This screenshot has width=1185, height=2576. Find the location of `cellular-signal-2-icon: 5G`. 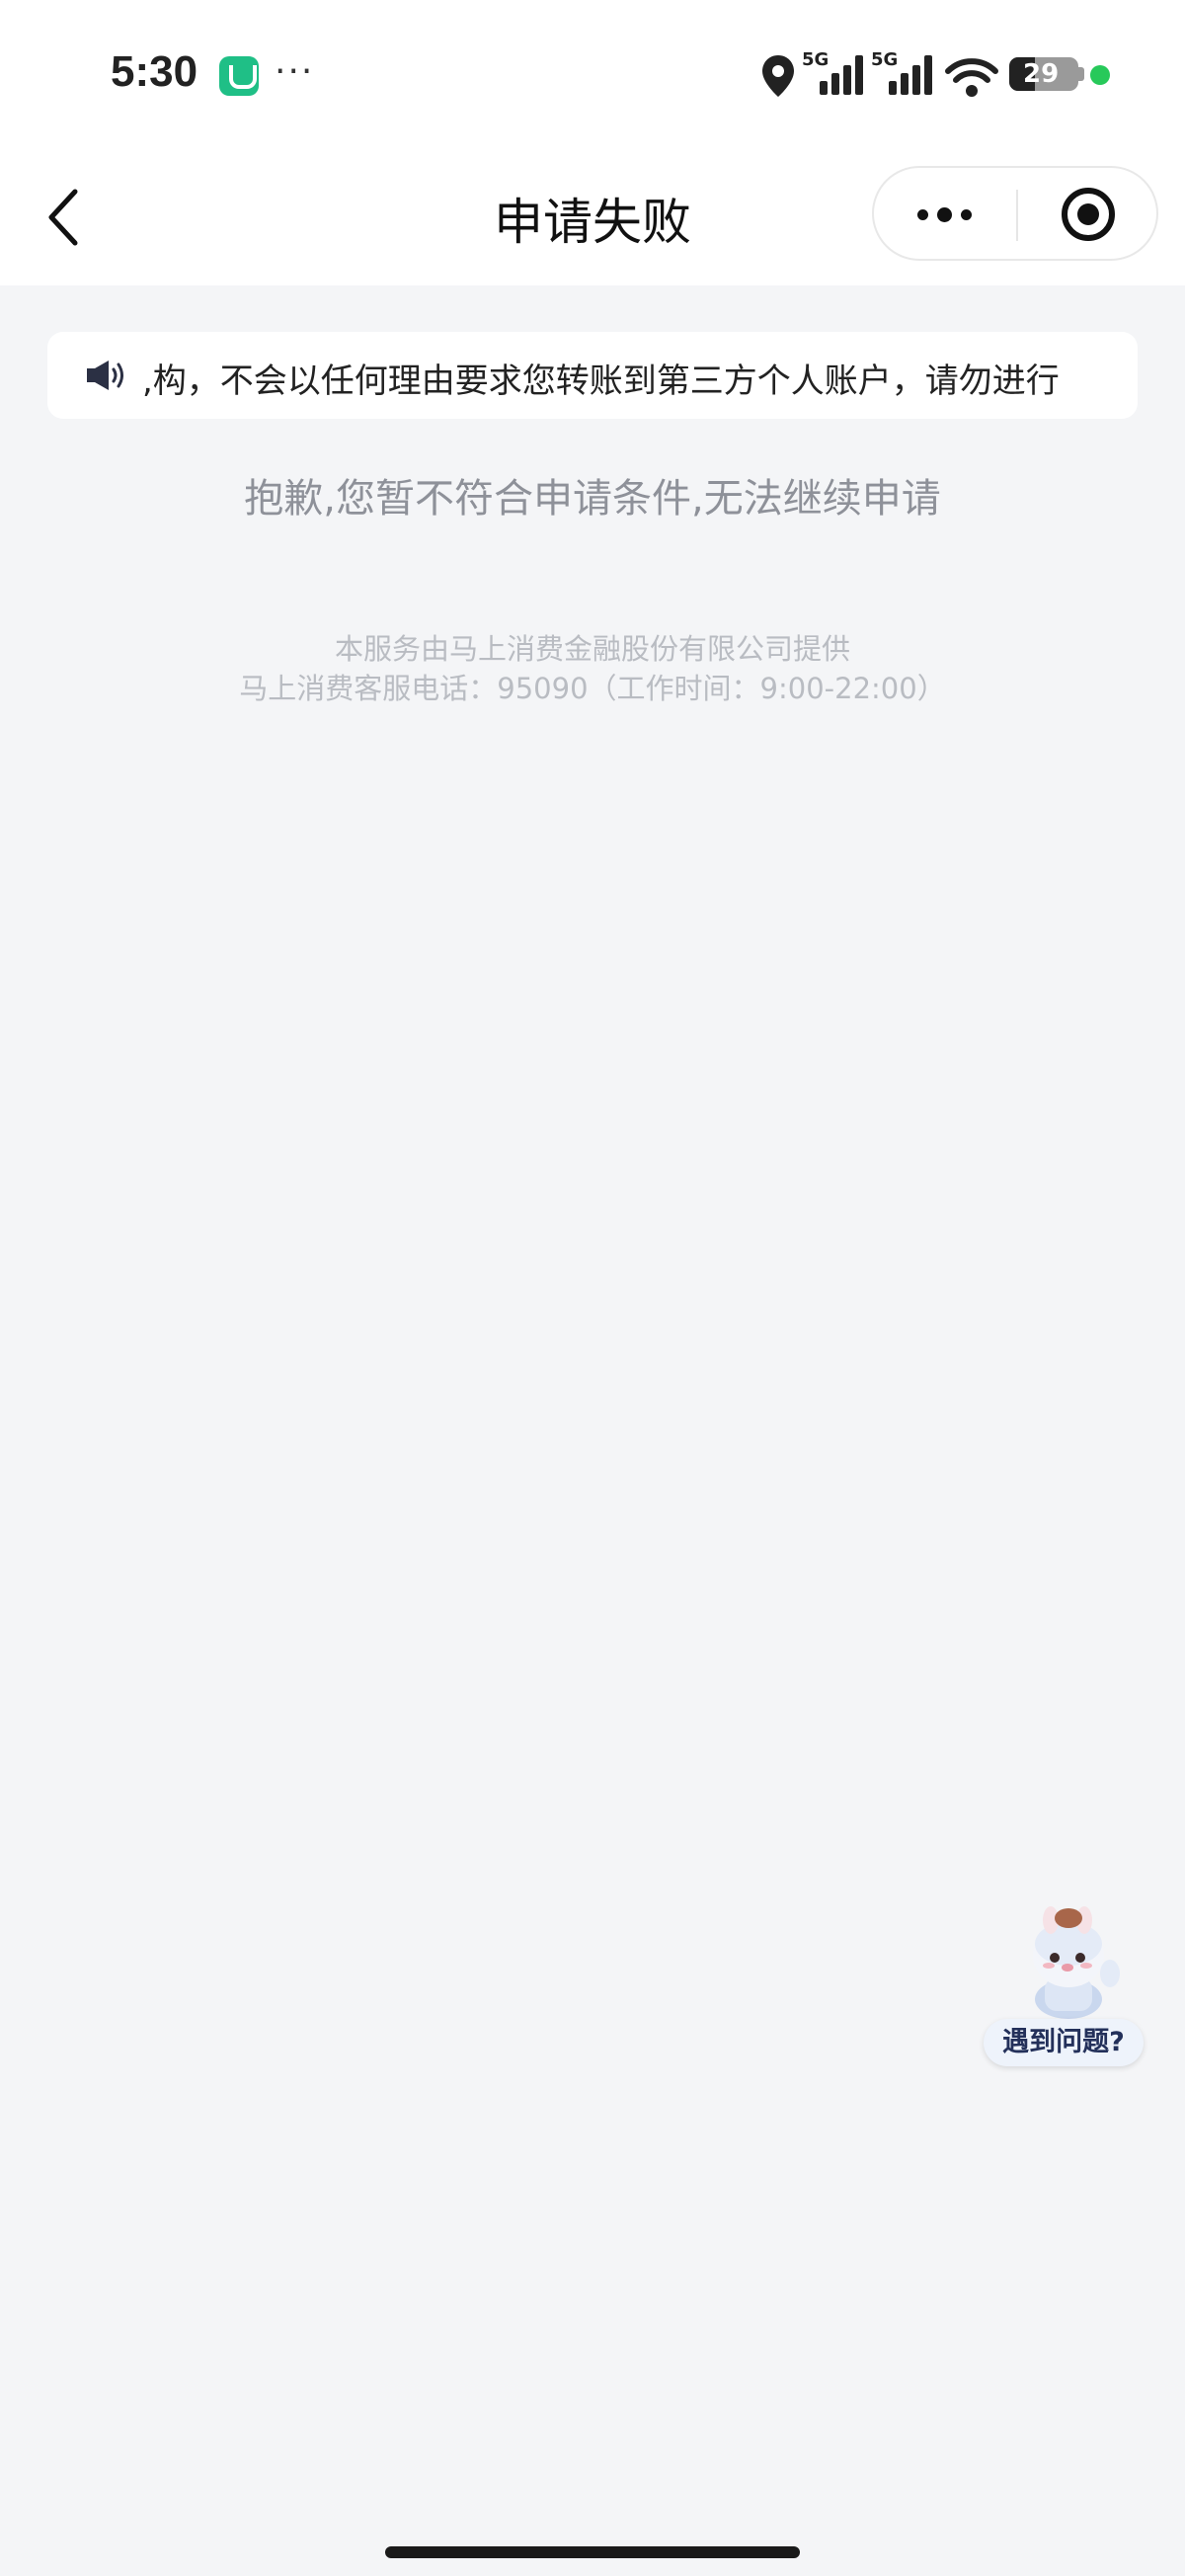

cellular-signal-2-icon: 5G is located at coordinates (907, 74).